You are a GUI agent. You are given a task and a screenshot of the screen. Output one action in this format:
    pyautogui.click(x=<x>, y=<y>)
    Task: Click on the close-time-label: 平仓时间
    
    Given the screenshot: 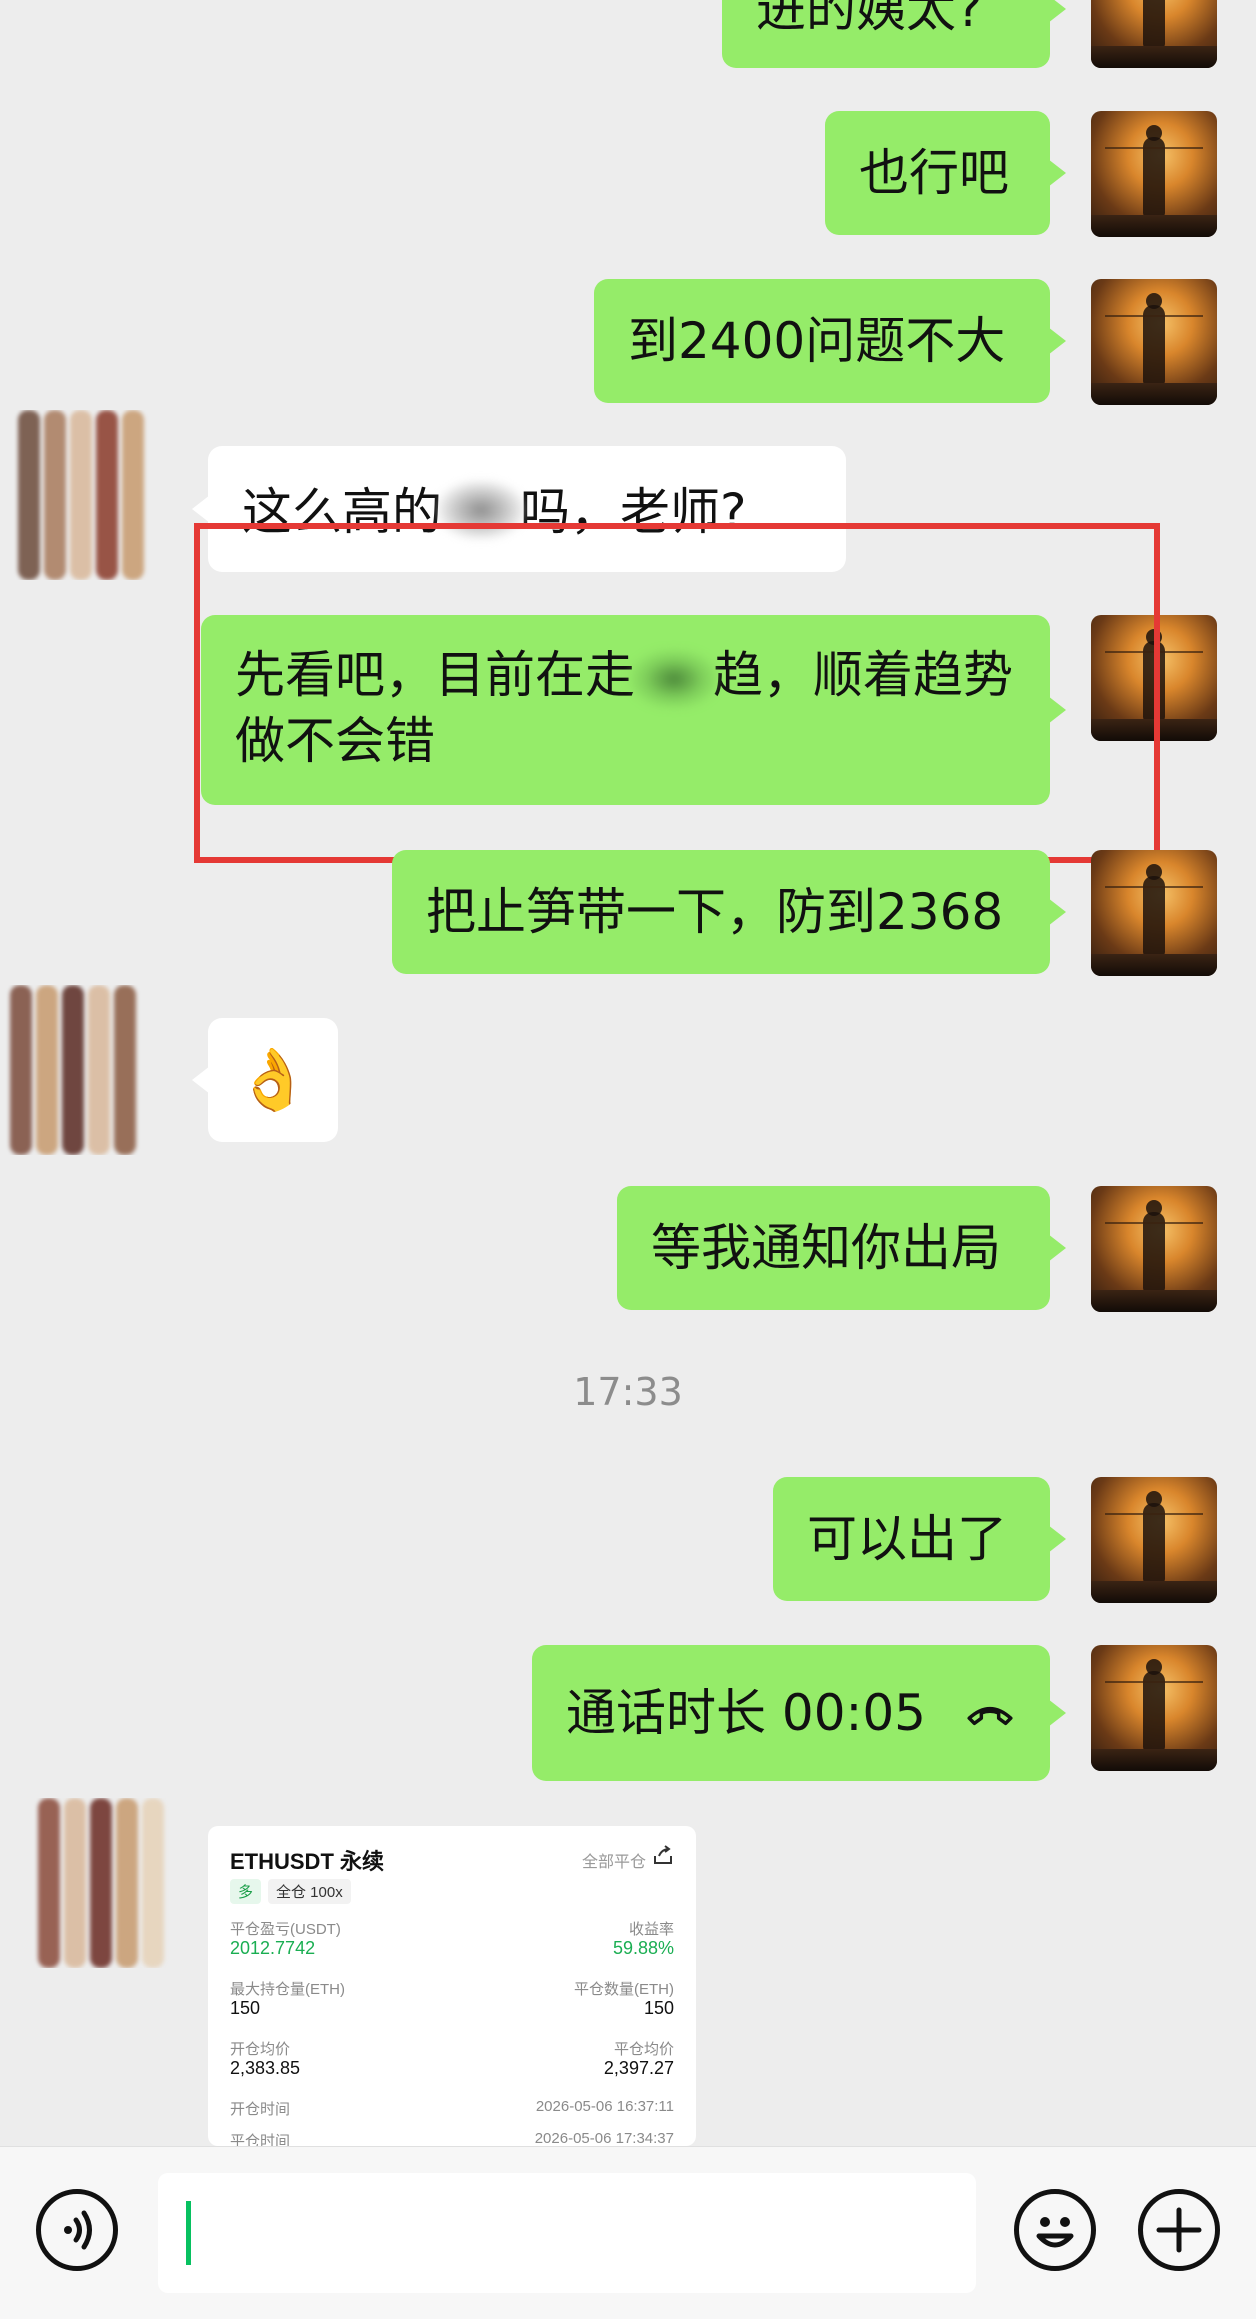 What is the action you would take?
    pyautogui.click(x=260, y=2139)
    